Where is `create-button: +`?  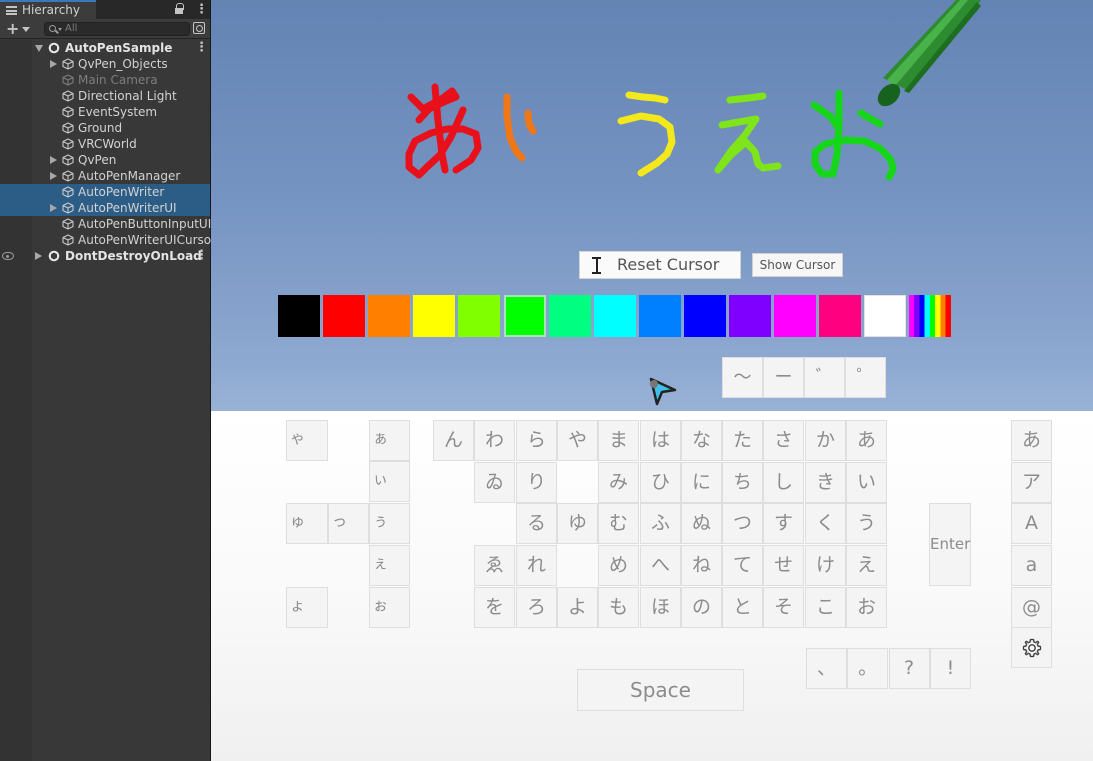
create-button: + is located at coordinates (12, 28).